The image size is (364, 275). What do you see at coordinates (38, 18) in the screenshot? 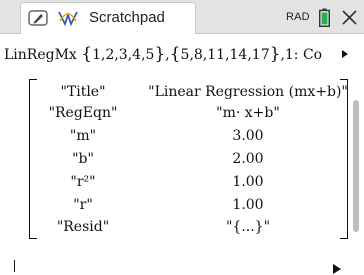
I see `document-pencil-icon` at bounding box center [38, 18].